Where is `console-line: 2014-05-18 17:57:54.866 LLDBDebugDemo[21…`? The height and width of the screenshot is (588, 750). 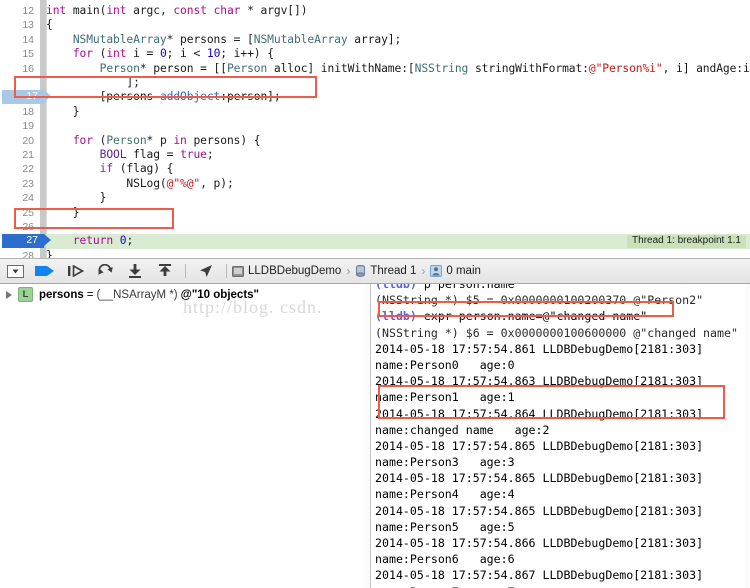
console-line: 2014-05-18 17:57:54.866 LLDBDebugDemo[21… is located at coordinates (562, 543).